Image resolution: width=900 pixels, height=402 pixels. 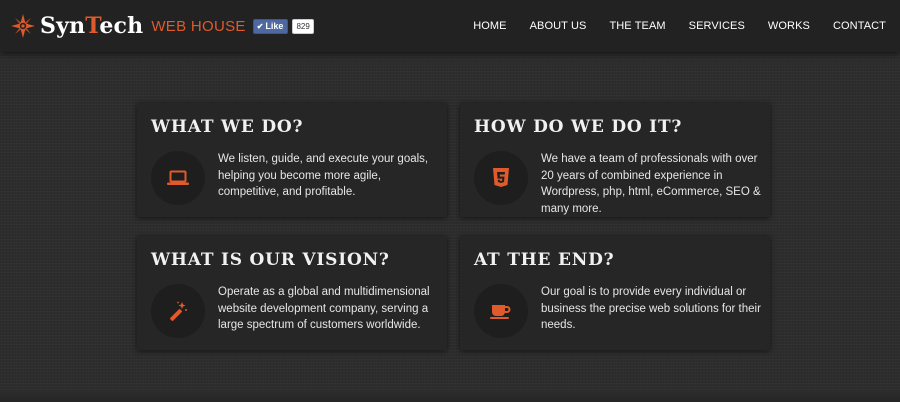 What do you see at coordinates (227, 127) in the screenshot?
I see `card-title: WHAT WE DO?` at bounding box center [227, 127].